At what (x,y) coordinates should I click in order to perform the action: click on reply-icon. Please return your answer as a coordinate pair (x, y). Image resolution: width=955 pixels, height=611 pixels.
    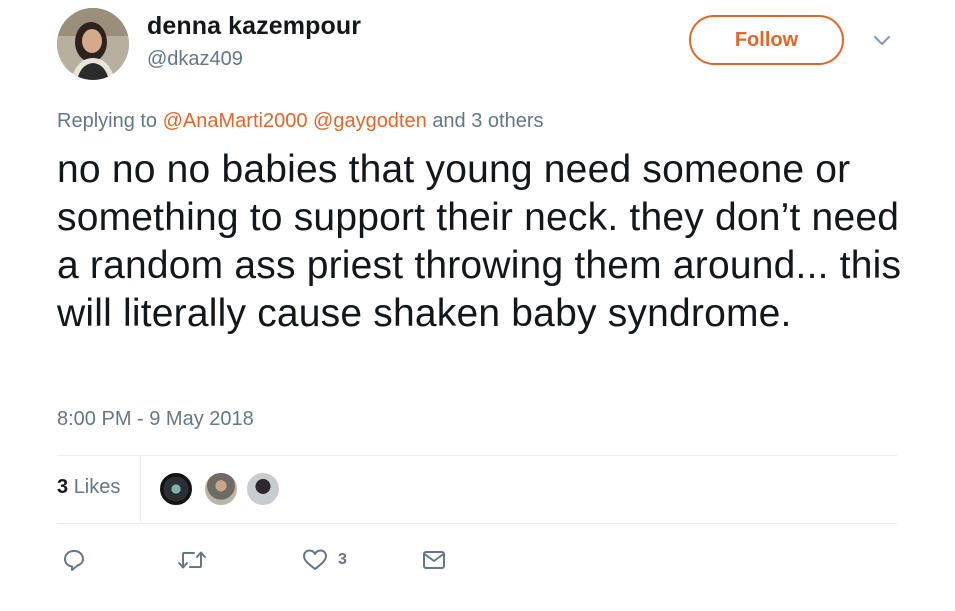
    Looking at the image, I should click on (74, 560).